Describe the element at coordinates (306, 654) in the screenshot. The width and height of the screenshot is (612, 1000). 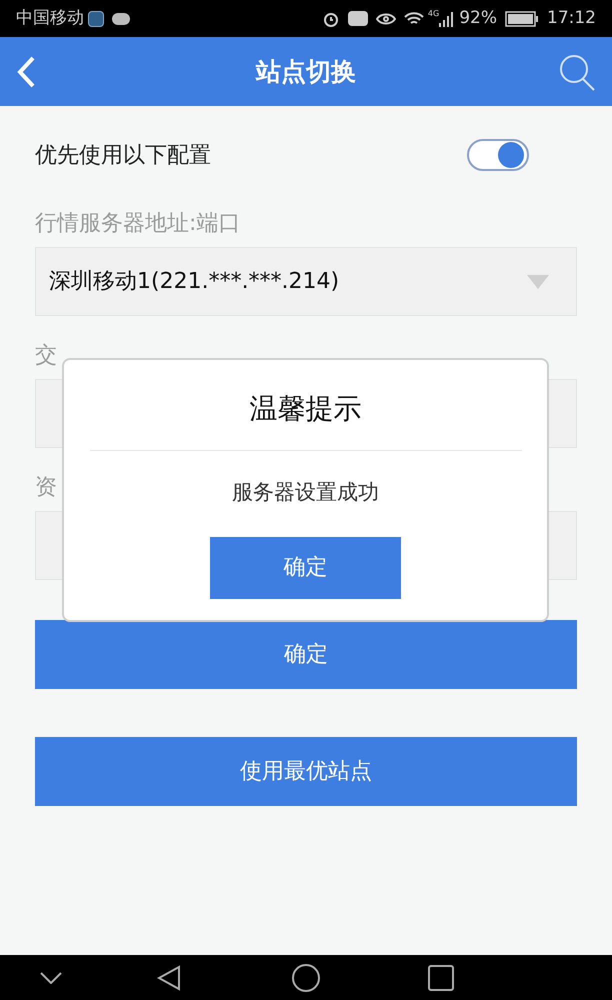
I see `action-button: 确定` at that location.